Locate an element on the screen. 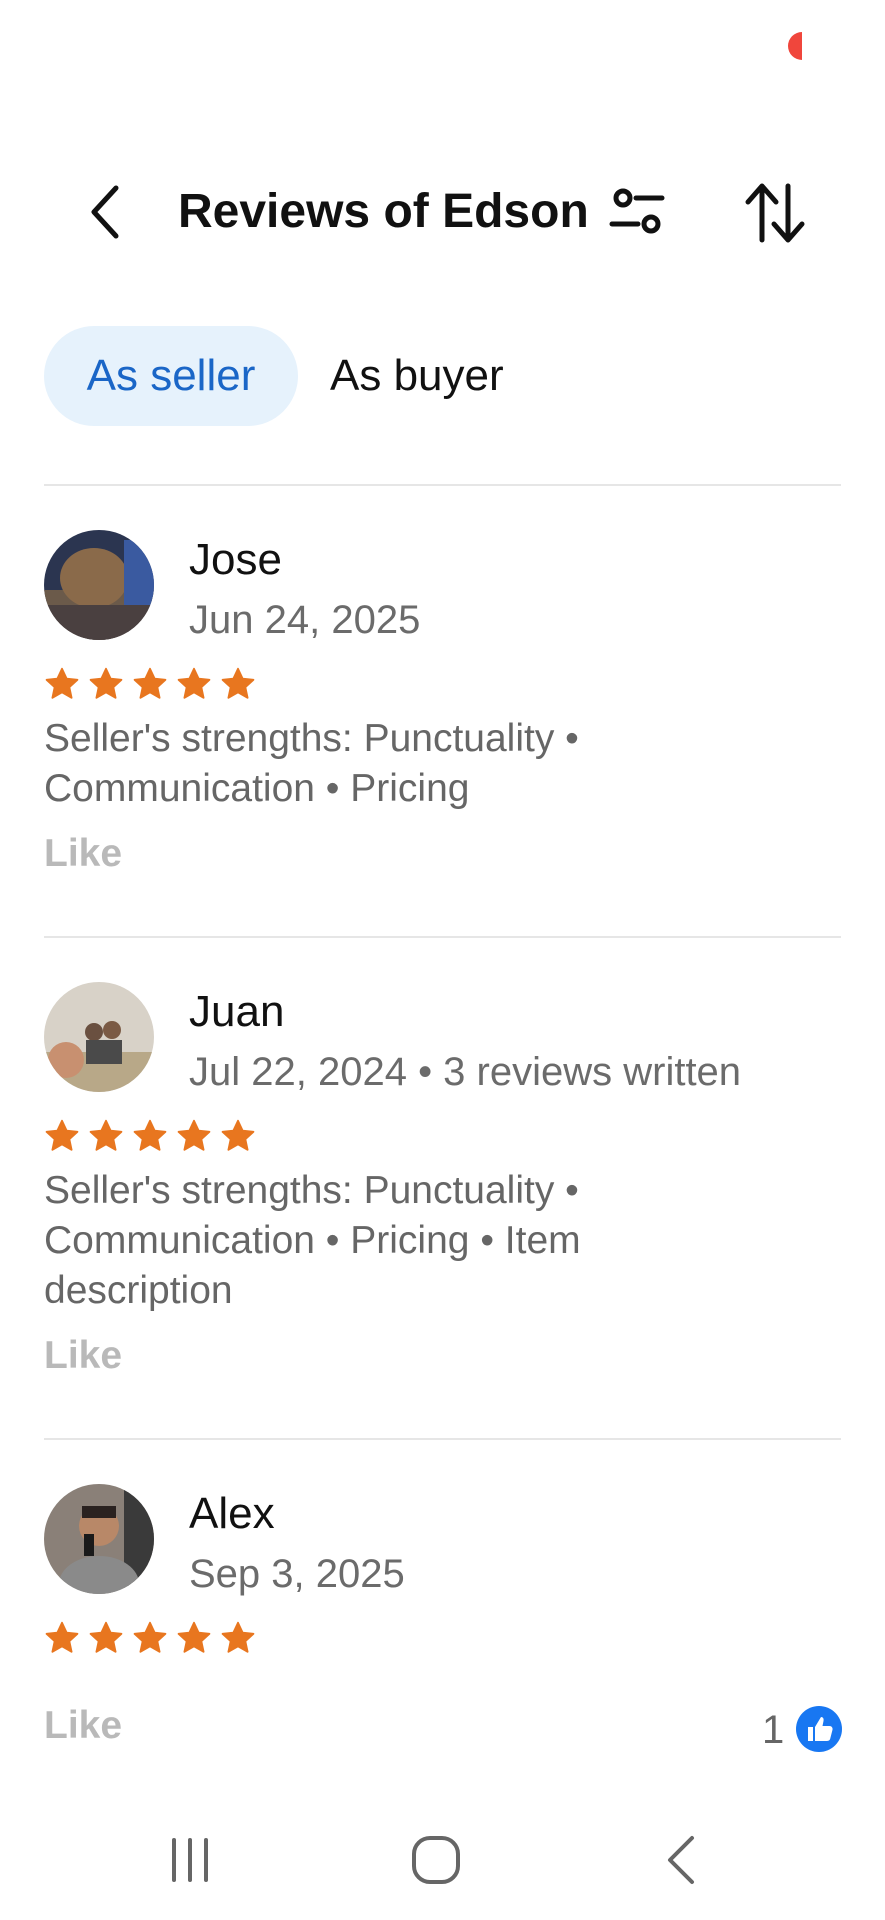 The image size is (885, 1920). recent-apps-button is located at coordinates (190, 1860).